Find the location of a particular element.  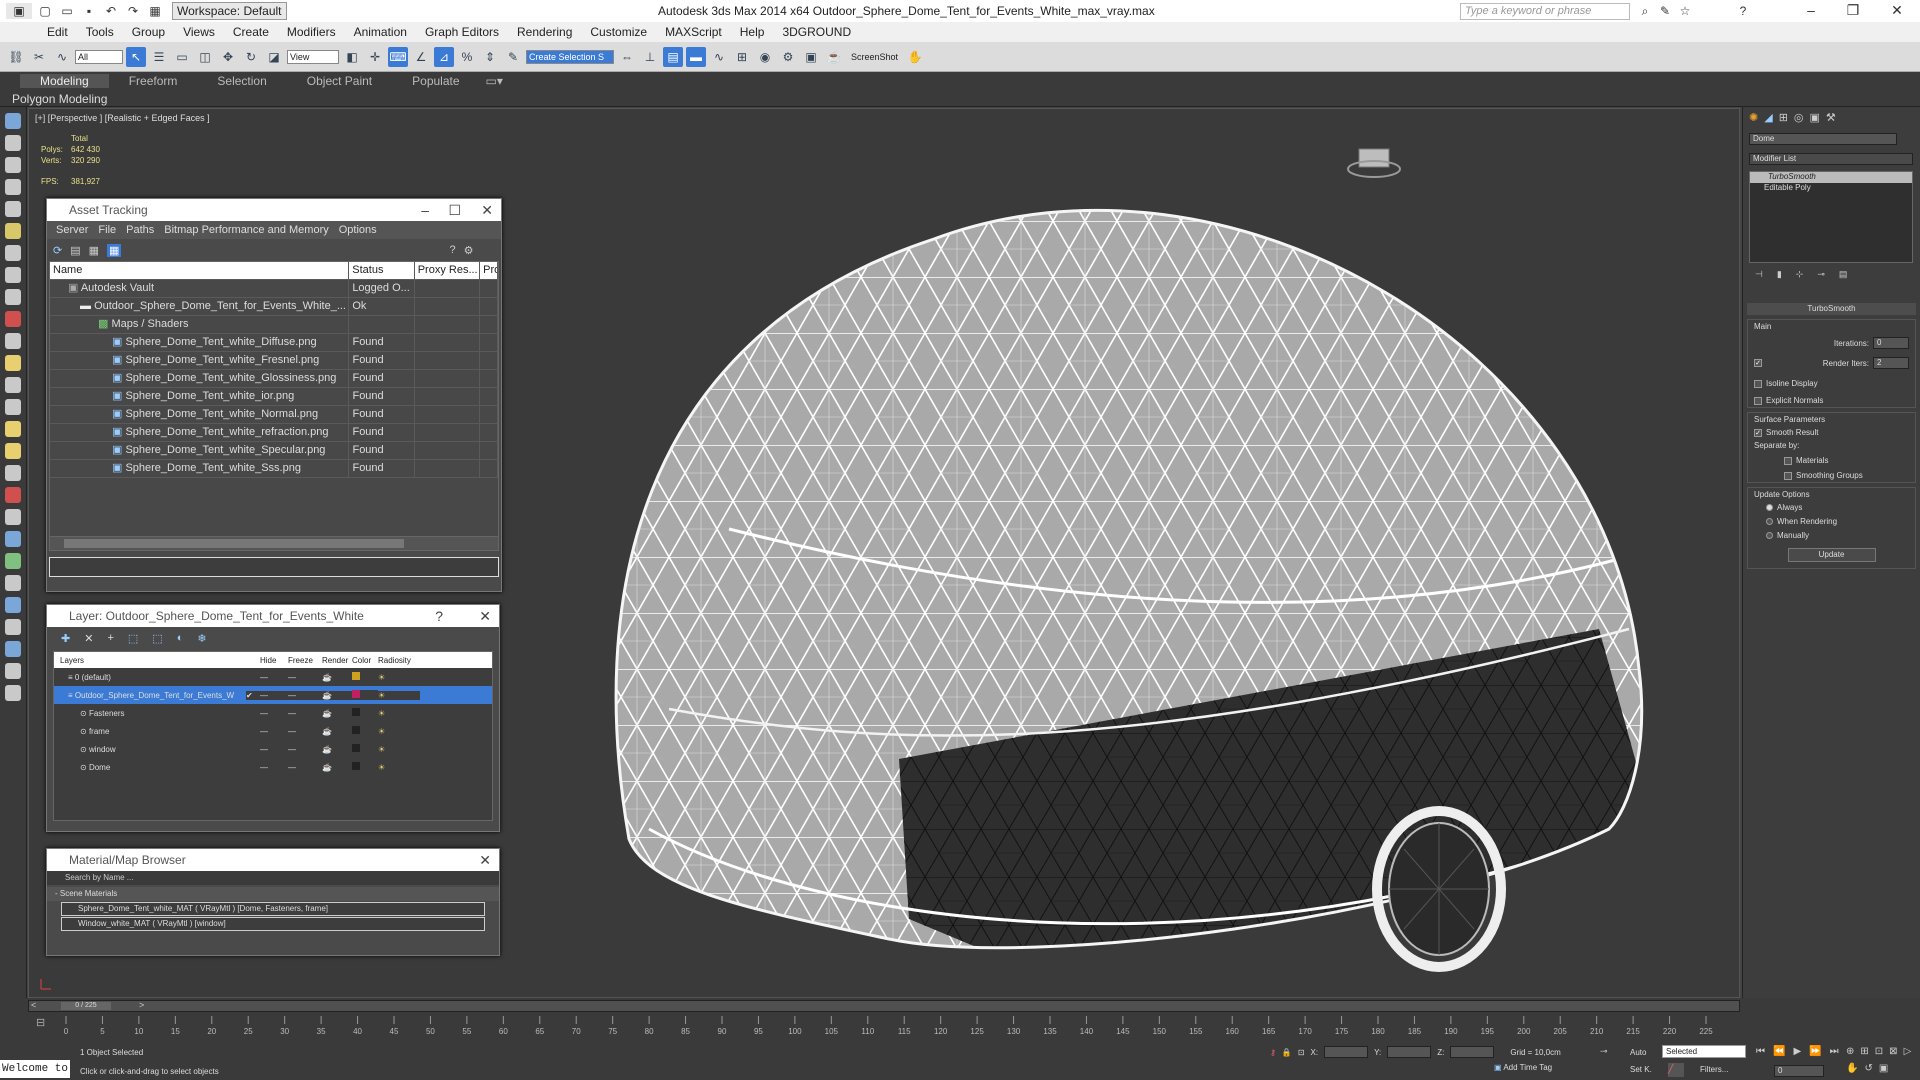

modifier-list-dropdown: Modifier List is located at coordinates (1831, 159).